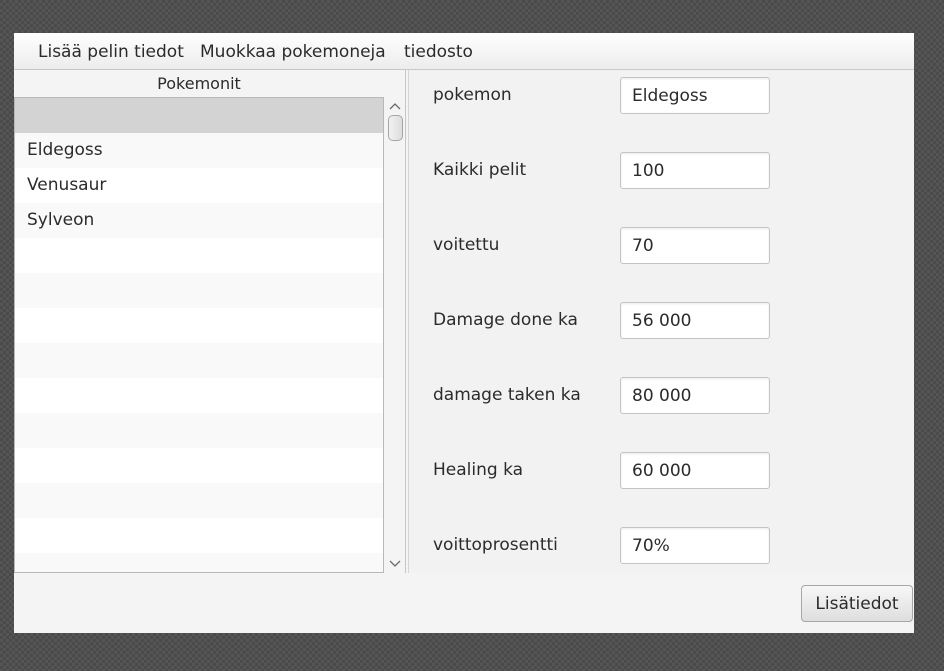  I want to click on list-item-eldegoss: Eldegoss, so click(199, 150).